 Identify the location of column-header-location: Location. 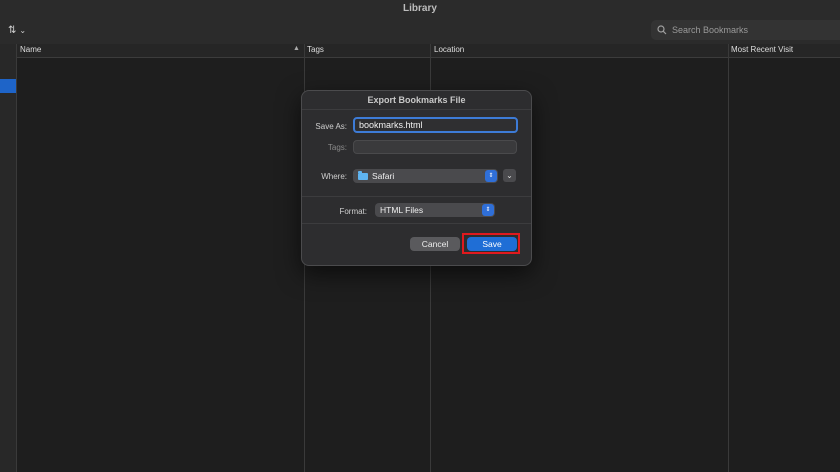
(449, 49).